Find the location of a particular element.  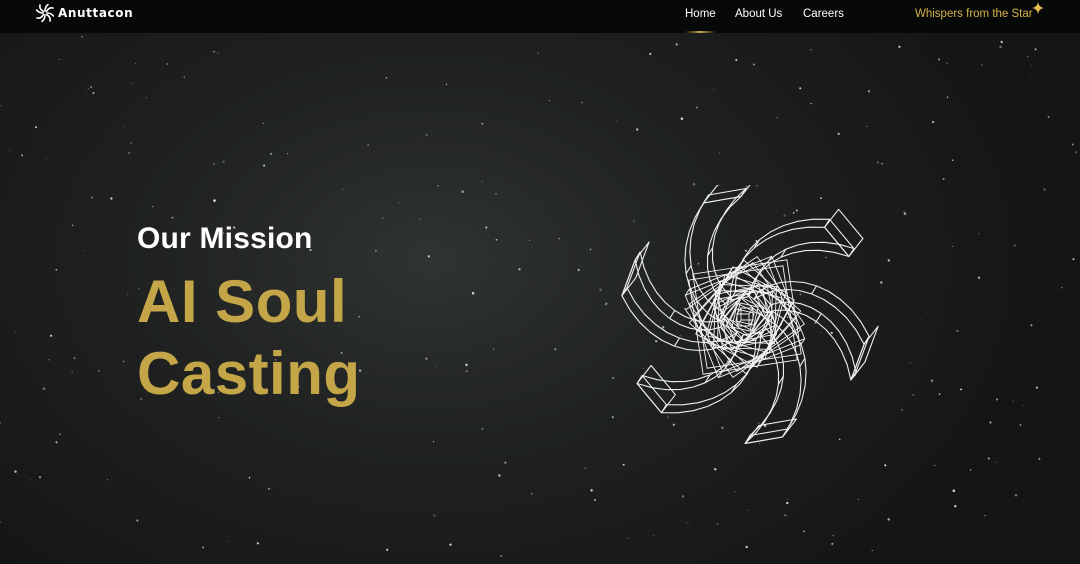

nav-about-us-link: About Us is located at coordinates (758, 14).